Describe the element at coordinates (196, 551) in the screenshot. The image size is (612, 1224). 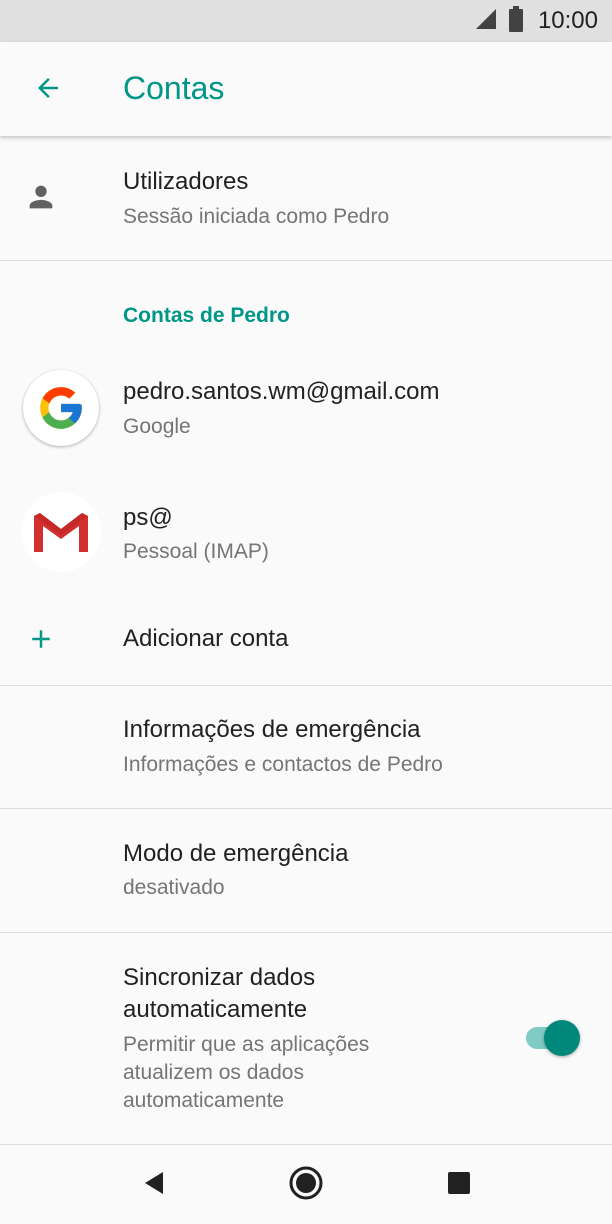
I see `imap-account-type: Pessoal (IMAP)` at that location.